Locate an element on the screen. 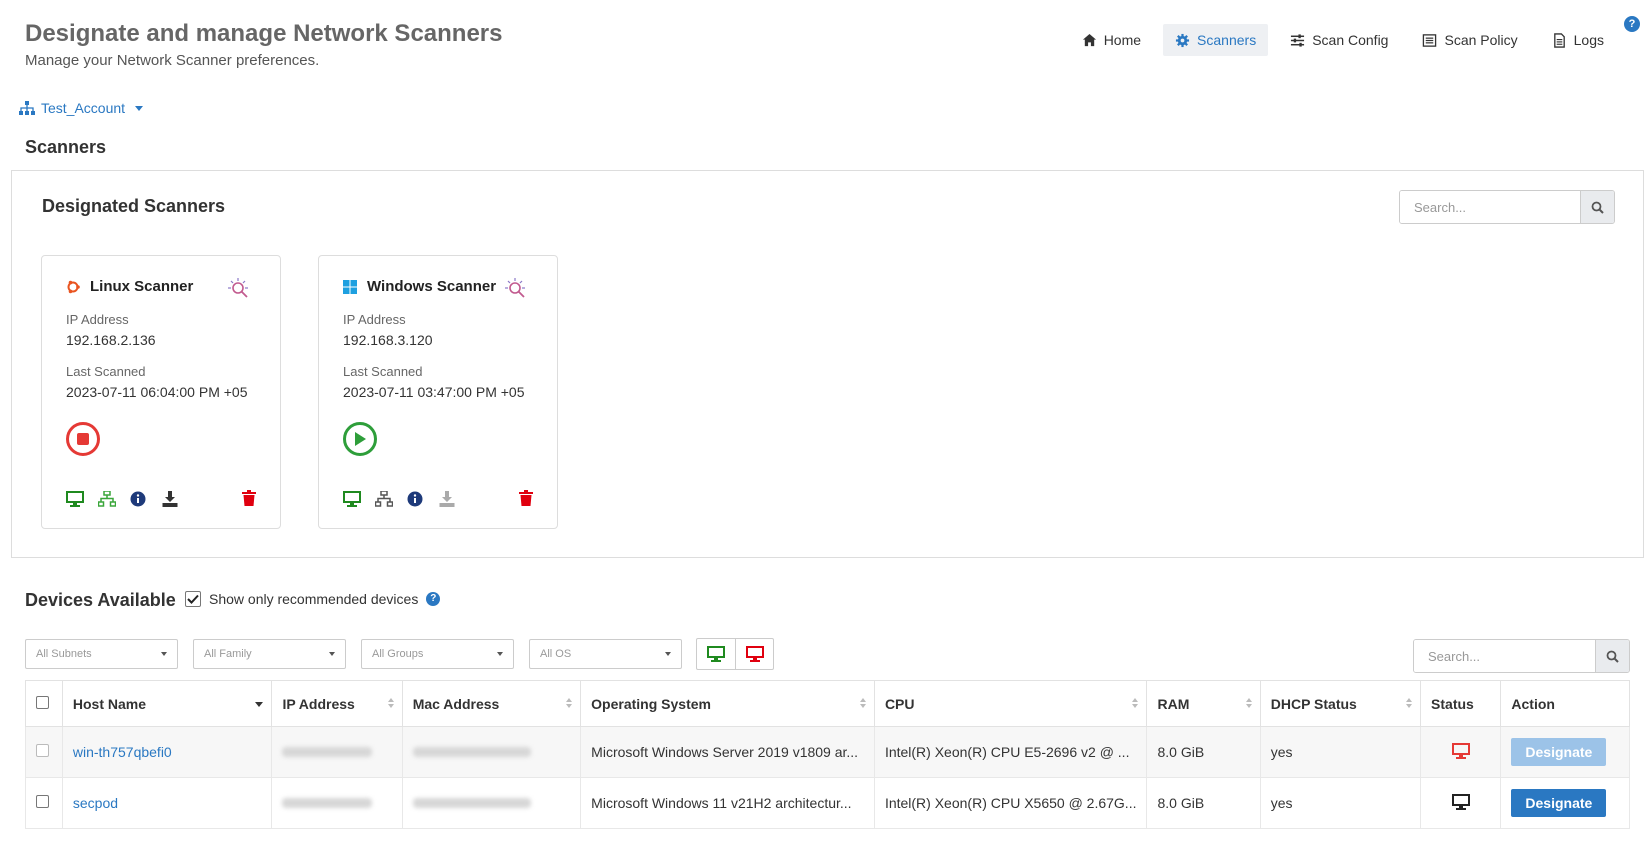  host-link: secpod is located at coordinates (95, 803).